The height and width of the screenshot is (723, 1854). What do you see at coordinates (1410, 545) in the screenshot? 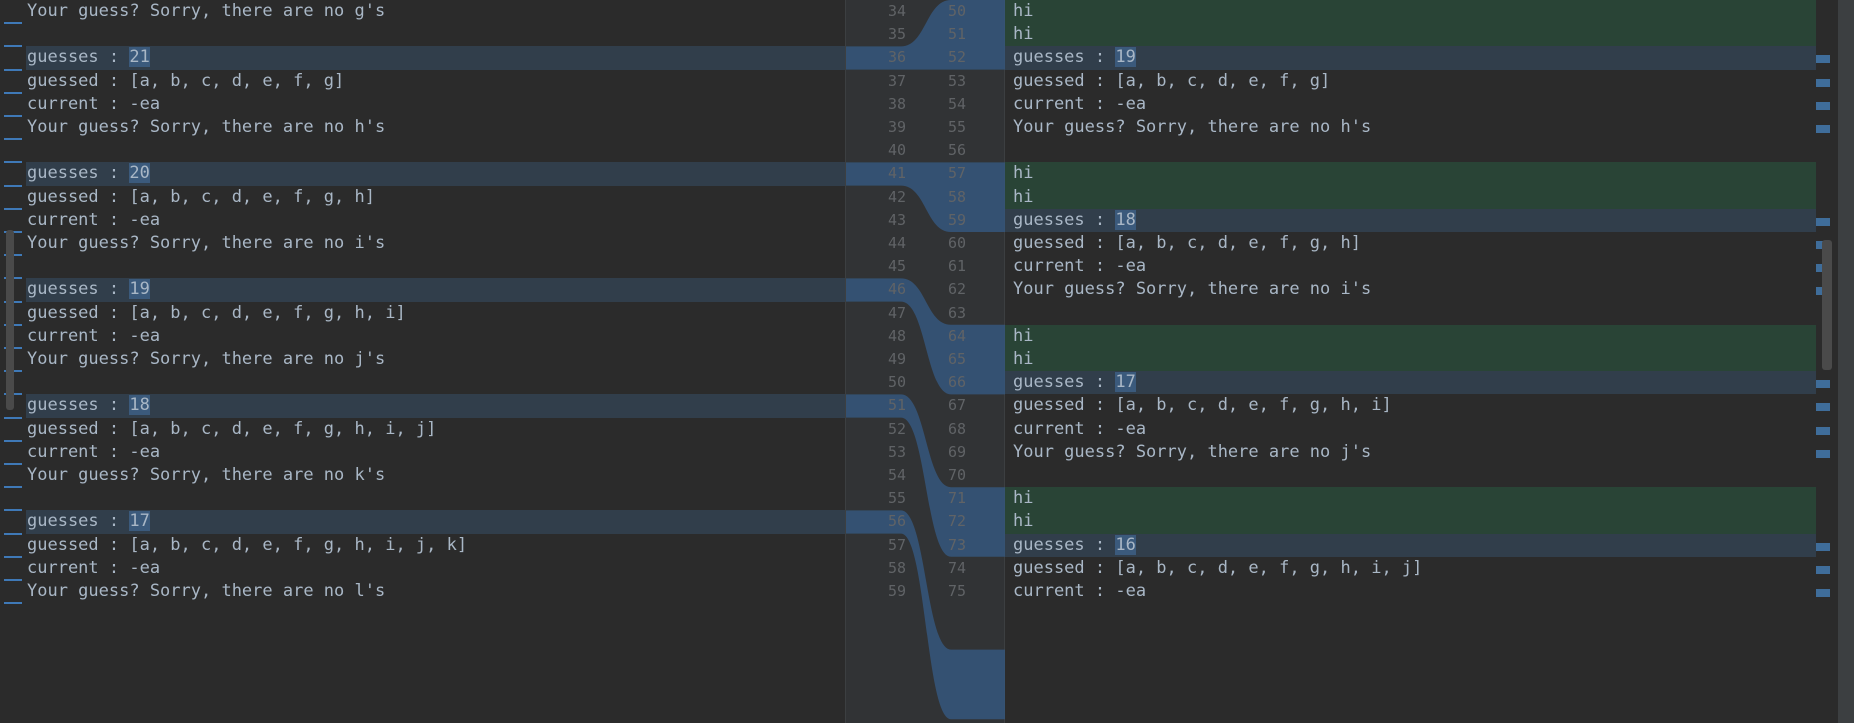
I see `right-code-line: guesses : 16` at bounding box center [1410, 545].